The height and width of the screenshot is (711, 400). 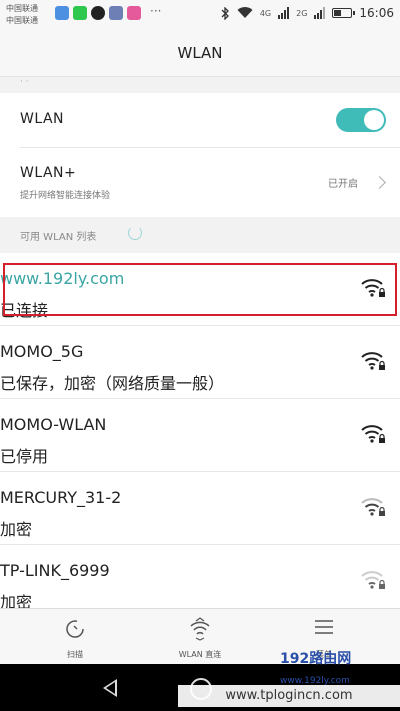 What do you see at coordinates (316, 659) in the screenshot?
I see `watermark-logo: 192路由网` at bounding box center [316, 659].